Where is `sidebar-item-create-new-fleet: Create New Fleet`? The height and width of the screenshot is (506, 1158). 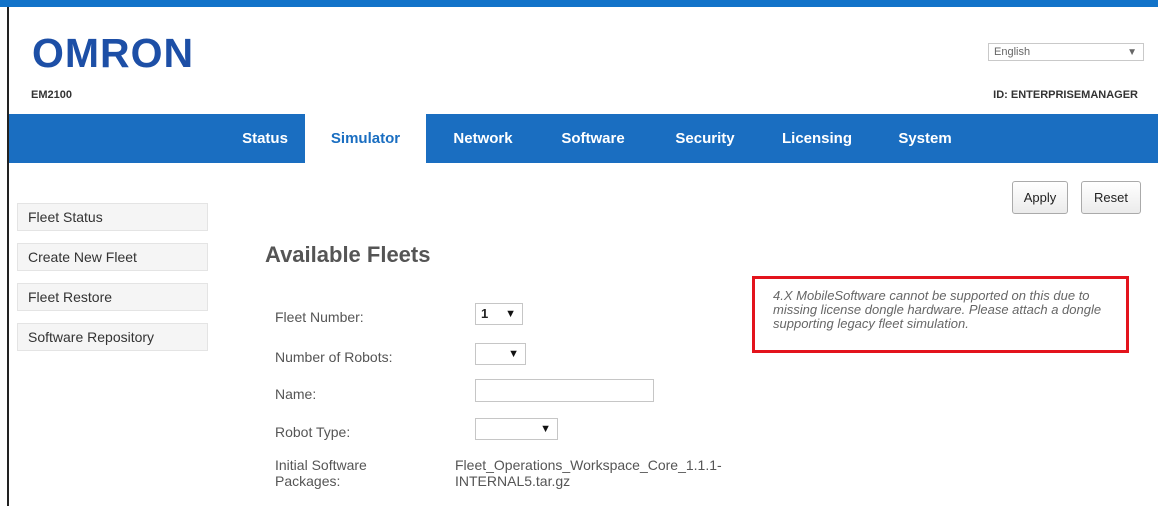 sidebar-item-create-new-fleet: Create New Fleet is located at coordinates (112, 257).